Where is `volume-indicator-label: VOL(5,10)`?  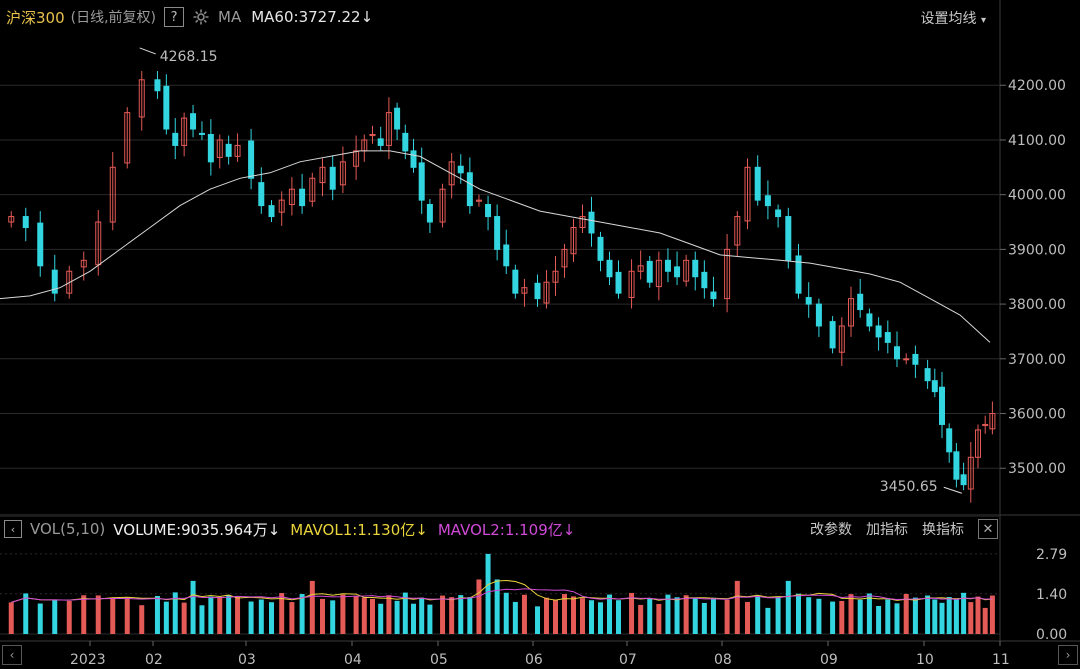 volume-indicator-label: VOL(5,10) is located at coordinates (67, 529).